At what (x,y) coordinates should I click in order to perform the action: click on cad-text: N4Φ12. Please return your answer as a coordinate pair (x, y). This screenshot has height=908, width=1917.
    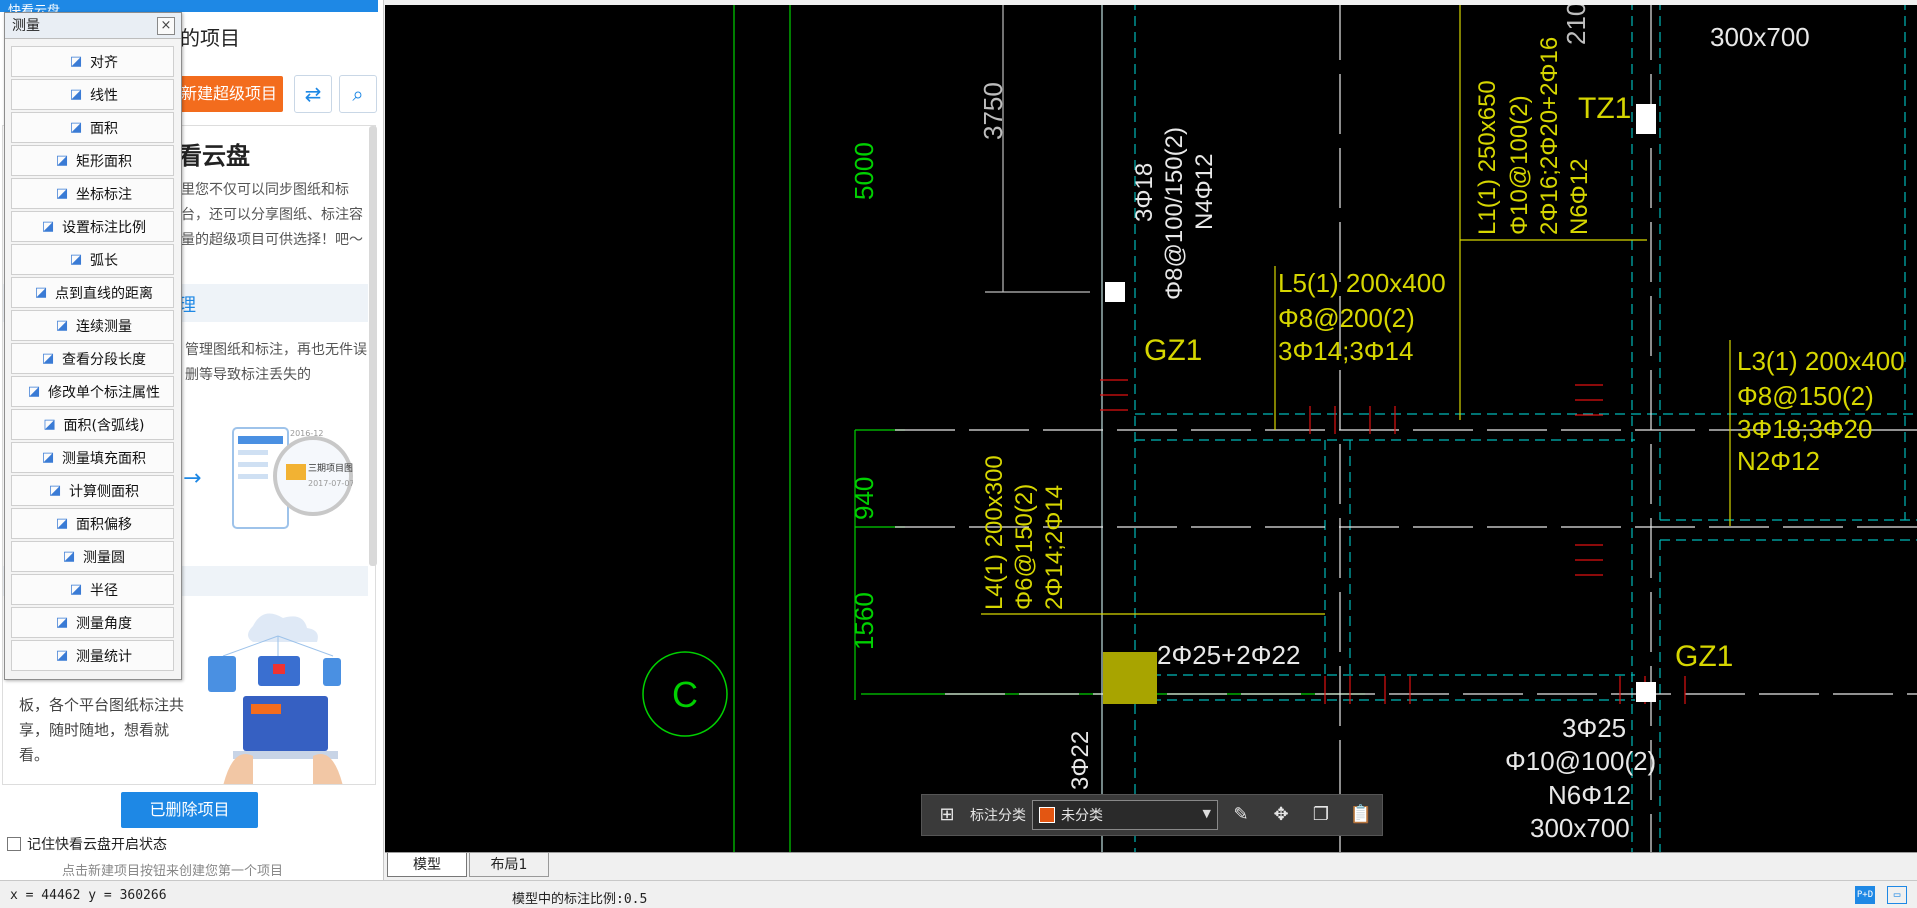
    Looking at the image, I should click on (1204, 191).